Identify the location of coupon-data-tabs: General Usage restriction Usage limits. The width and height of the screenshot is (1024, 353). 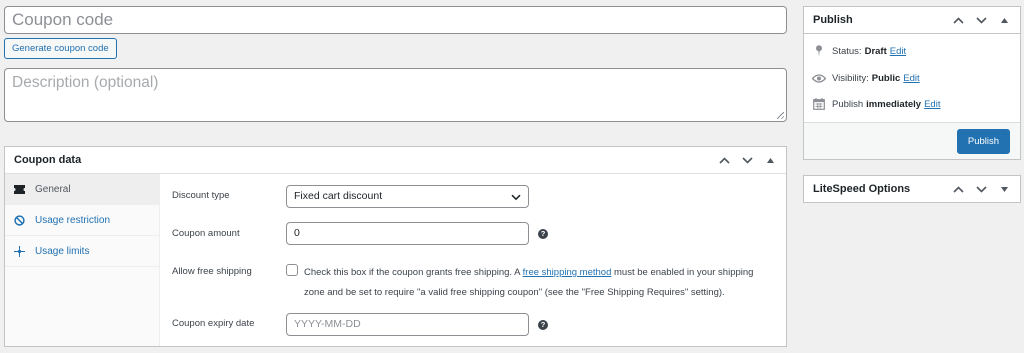
(82, 260).